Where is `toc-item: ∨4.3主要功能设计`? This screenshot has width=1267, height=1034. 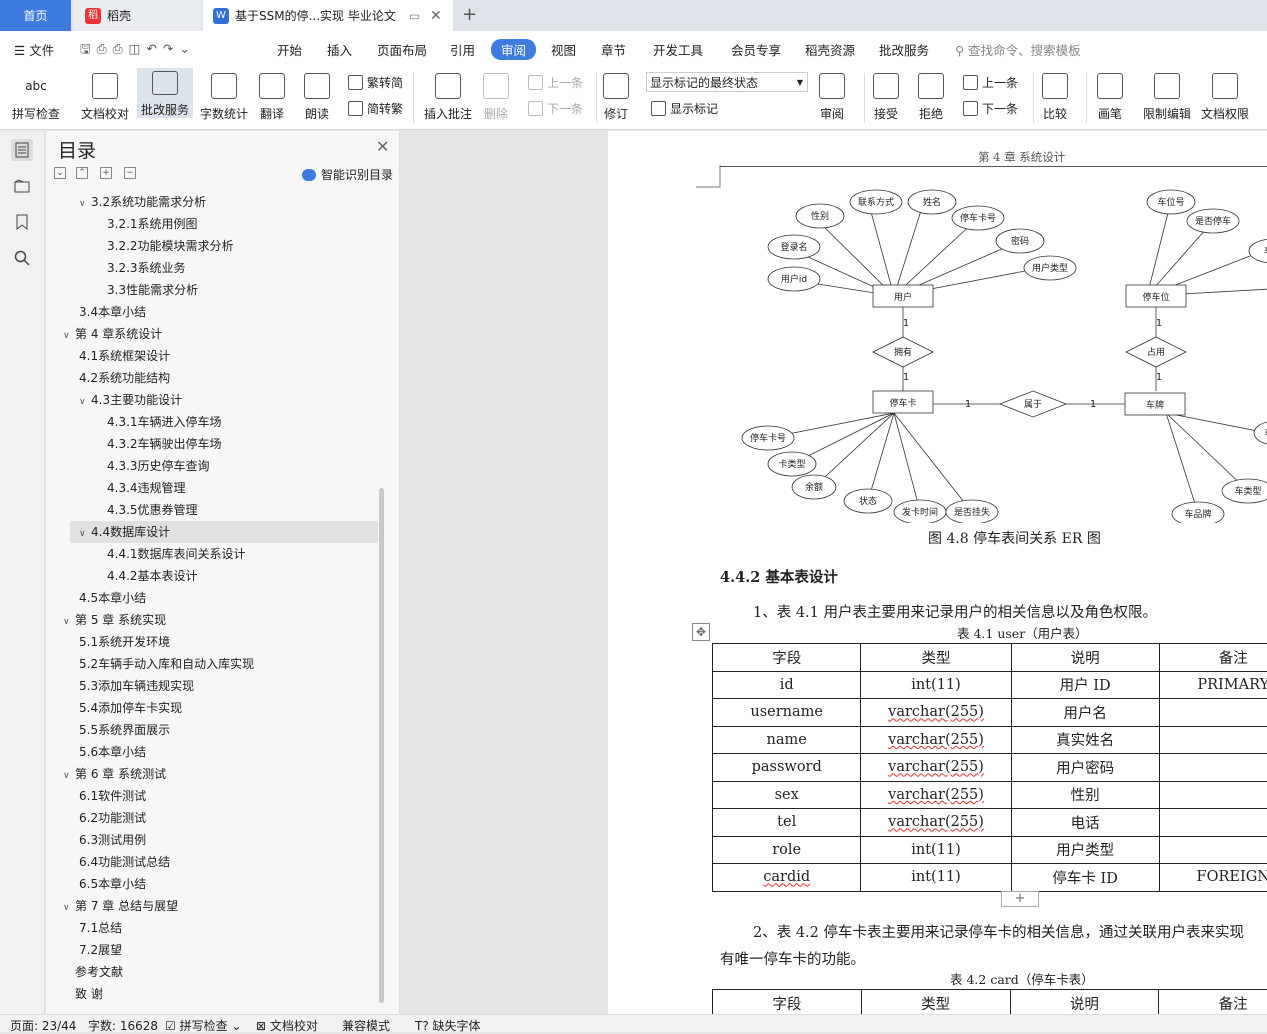 toc-item: ∨4.3主要功能设计 is located at coordinates (130, 400).